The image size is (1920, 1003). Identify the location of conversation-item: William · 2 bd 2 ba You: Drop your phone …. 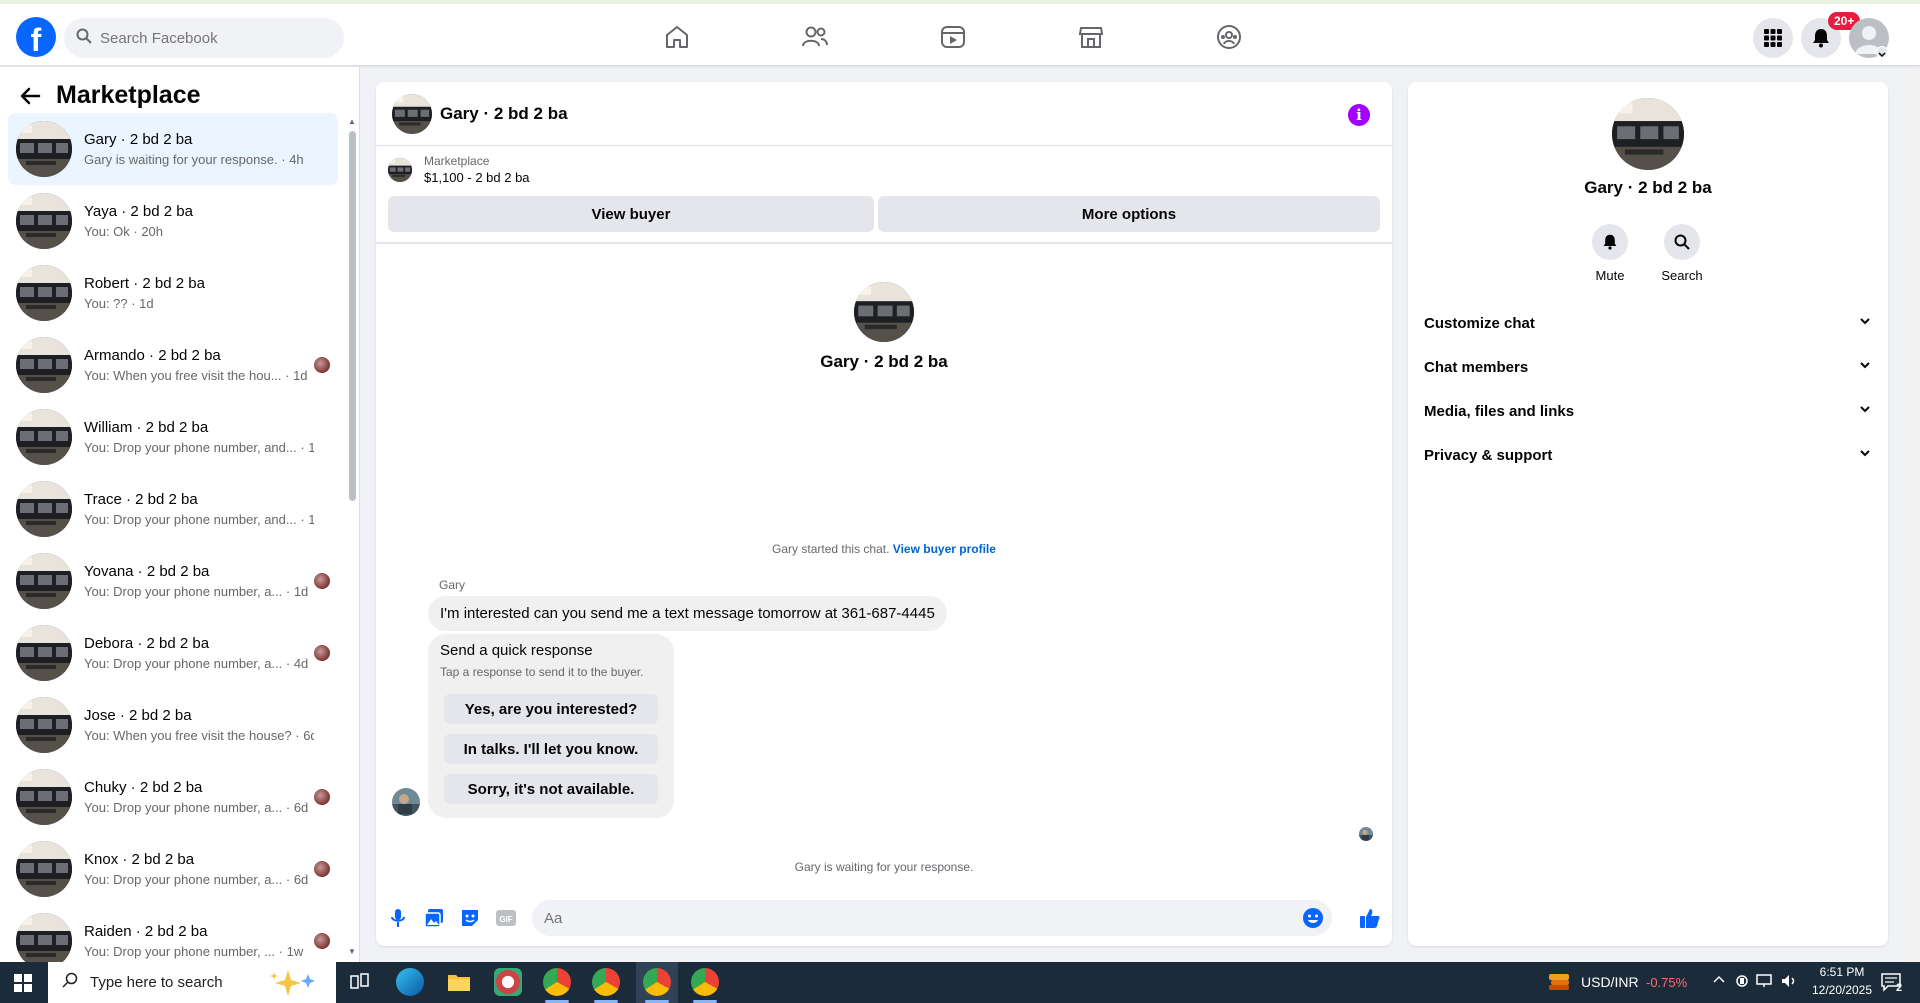
(173, 437).